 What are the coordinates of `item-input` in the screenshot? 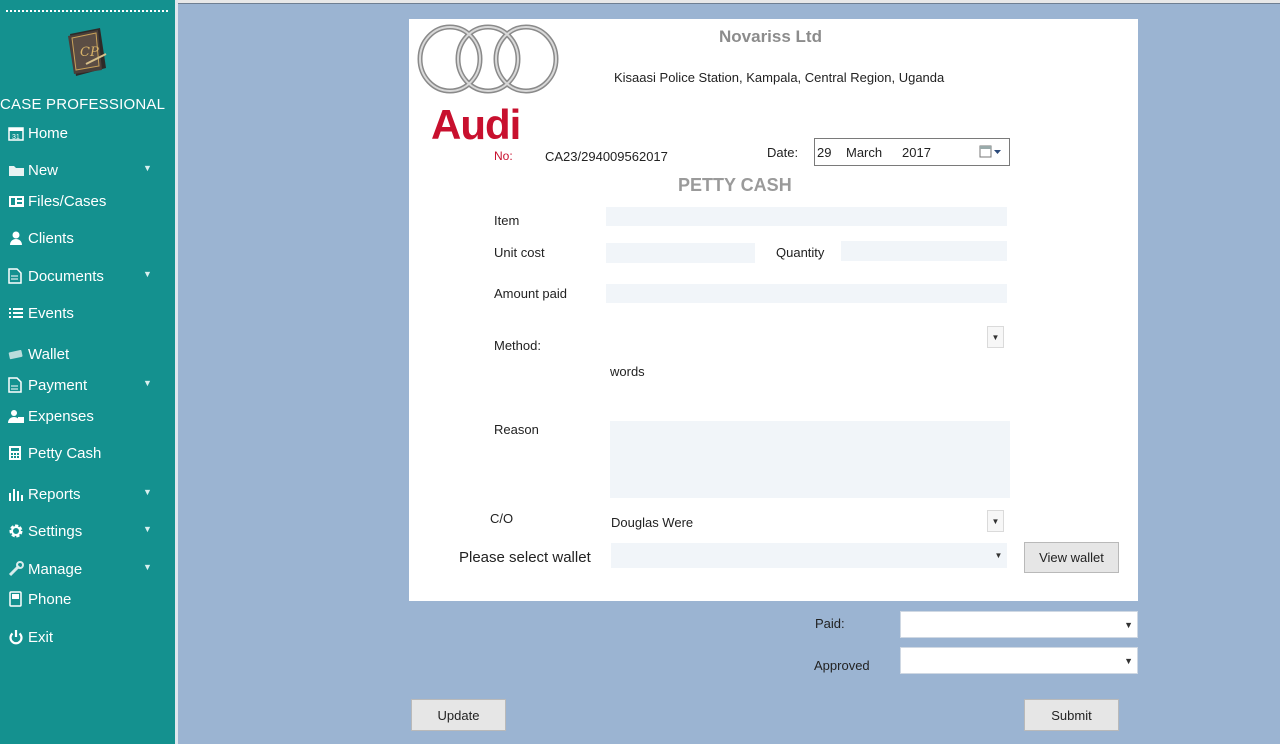 It's located at (806, 216).